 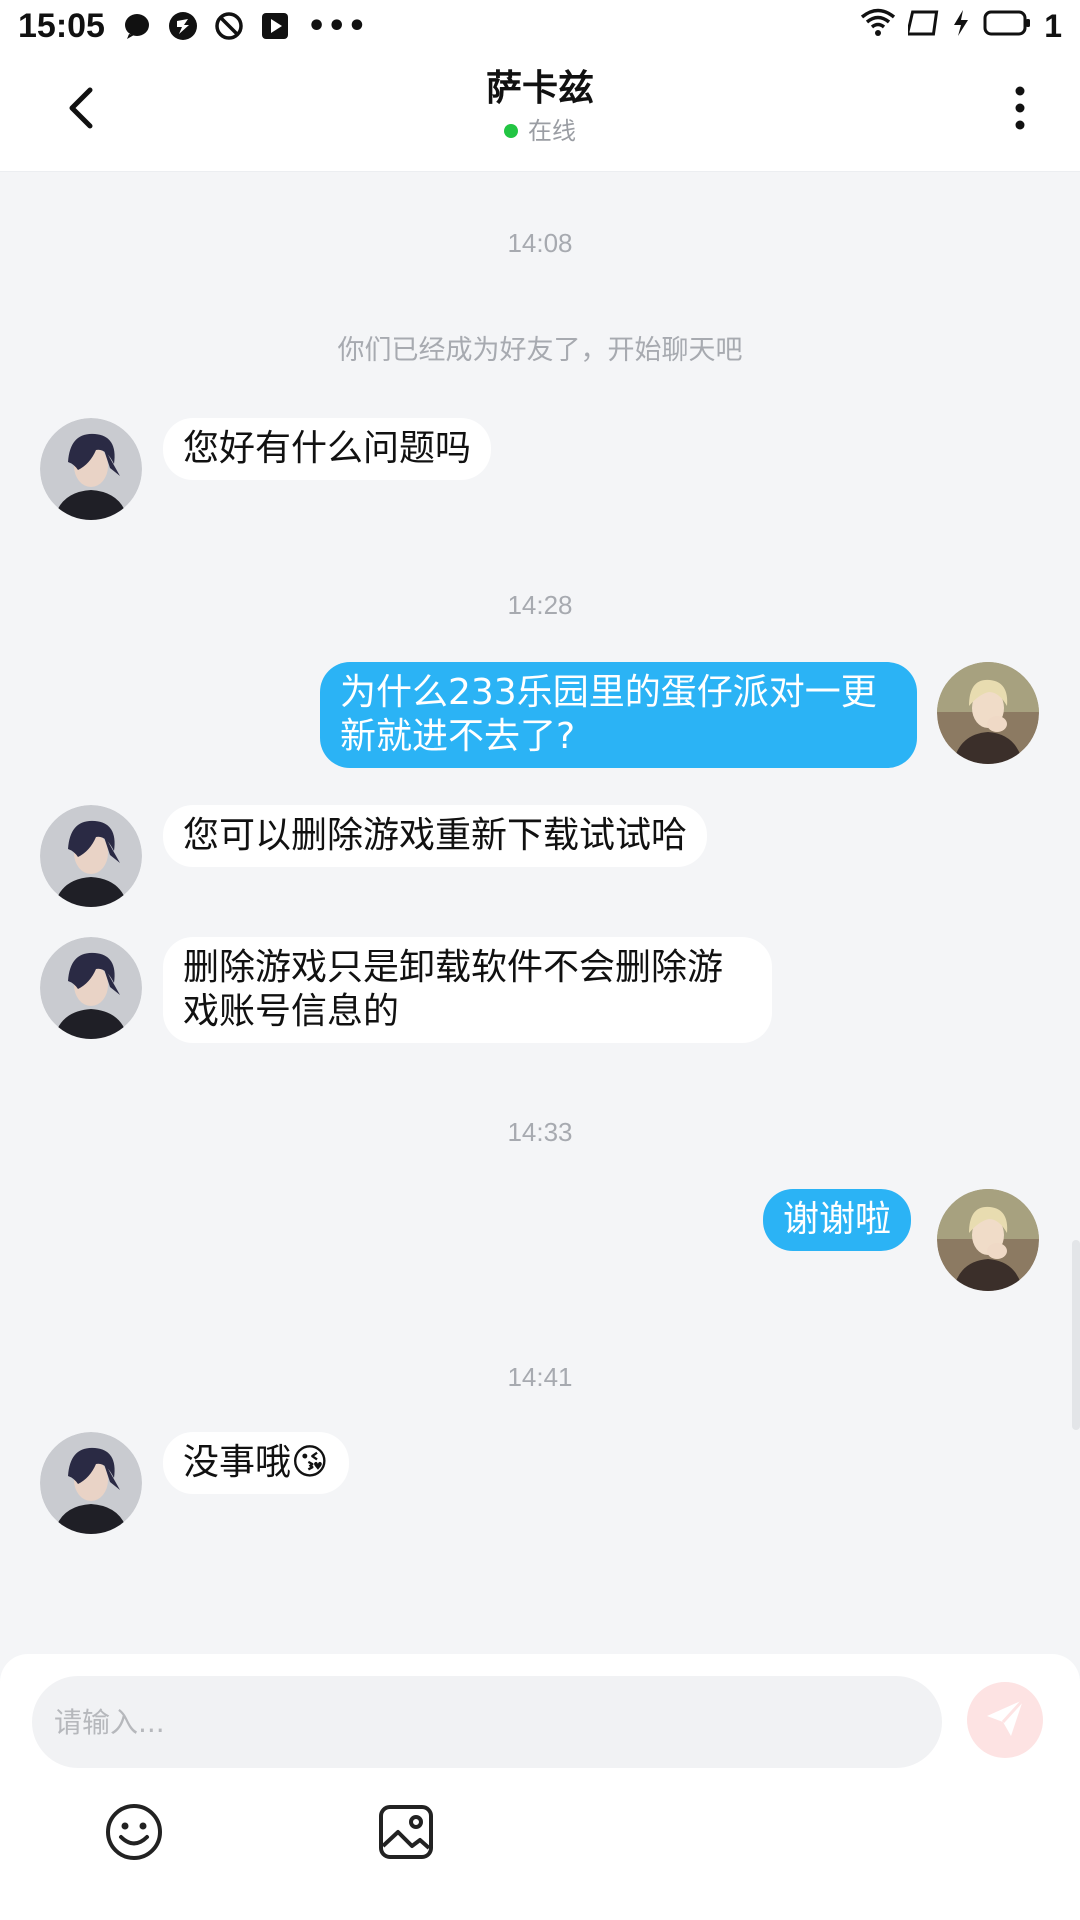 What do you see at coordinates (539, 88) in the screenshot?
I see `contact-name: 萨卡兹` at bounding box center [539, 88].